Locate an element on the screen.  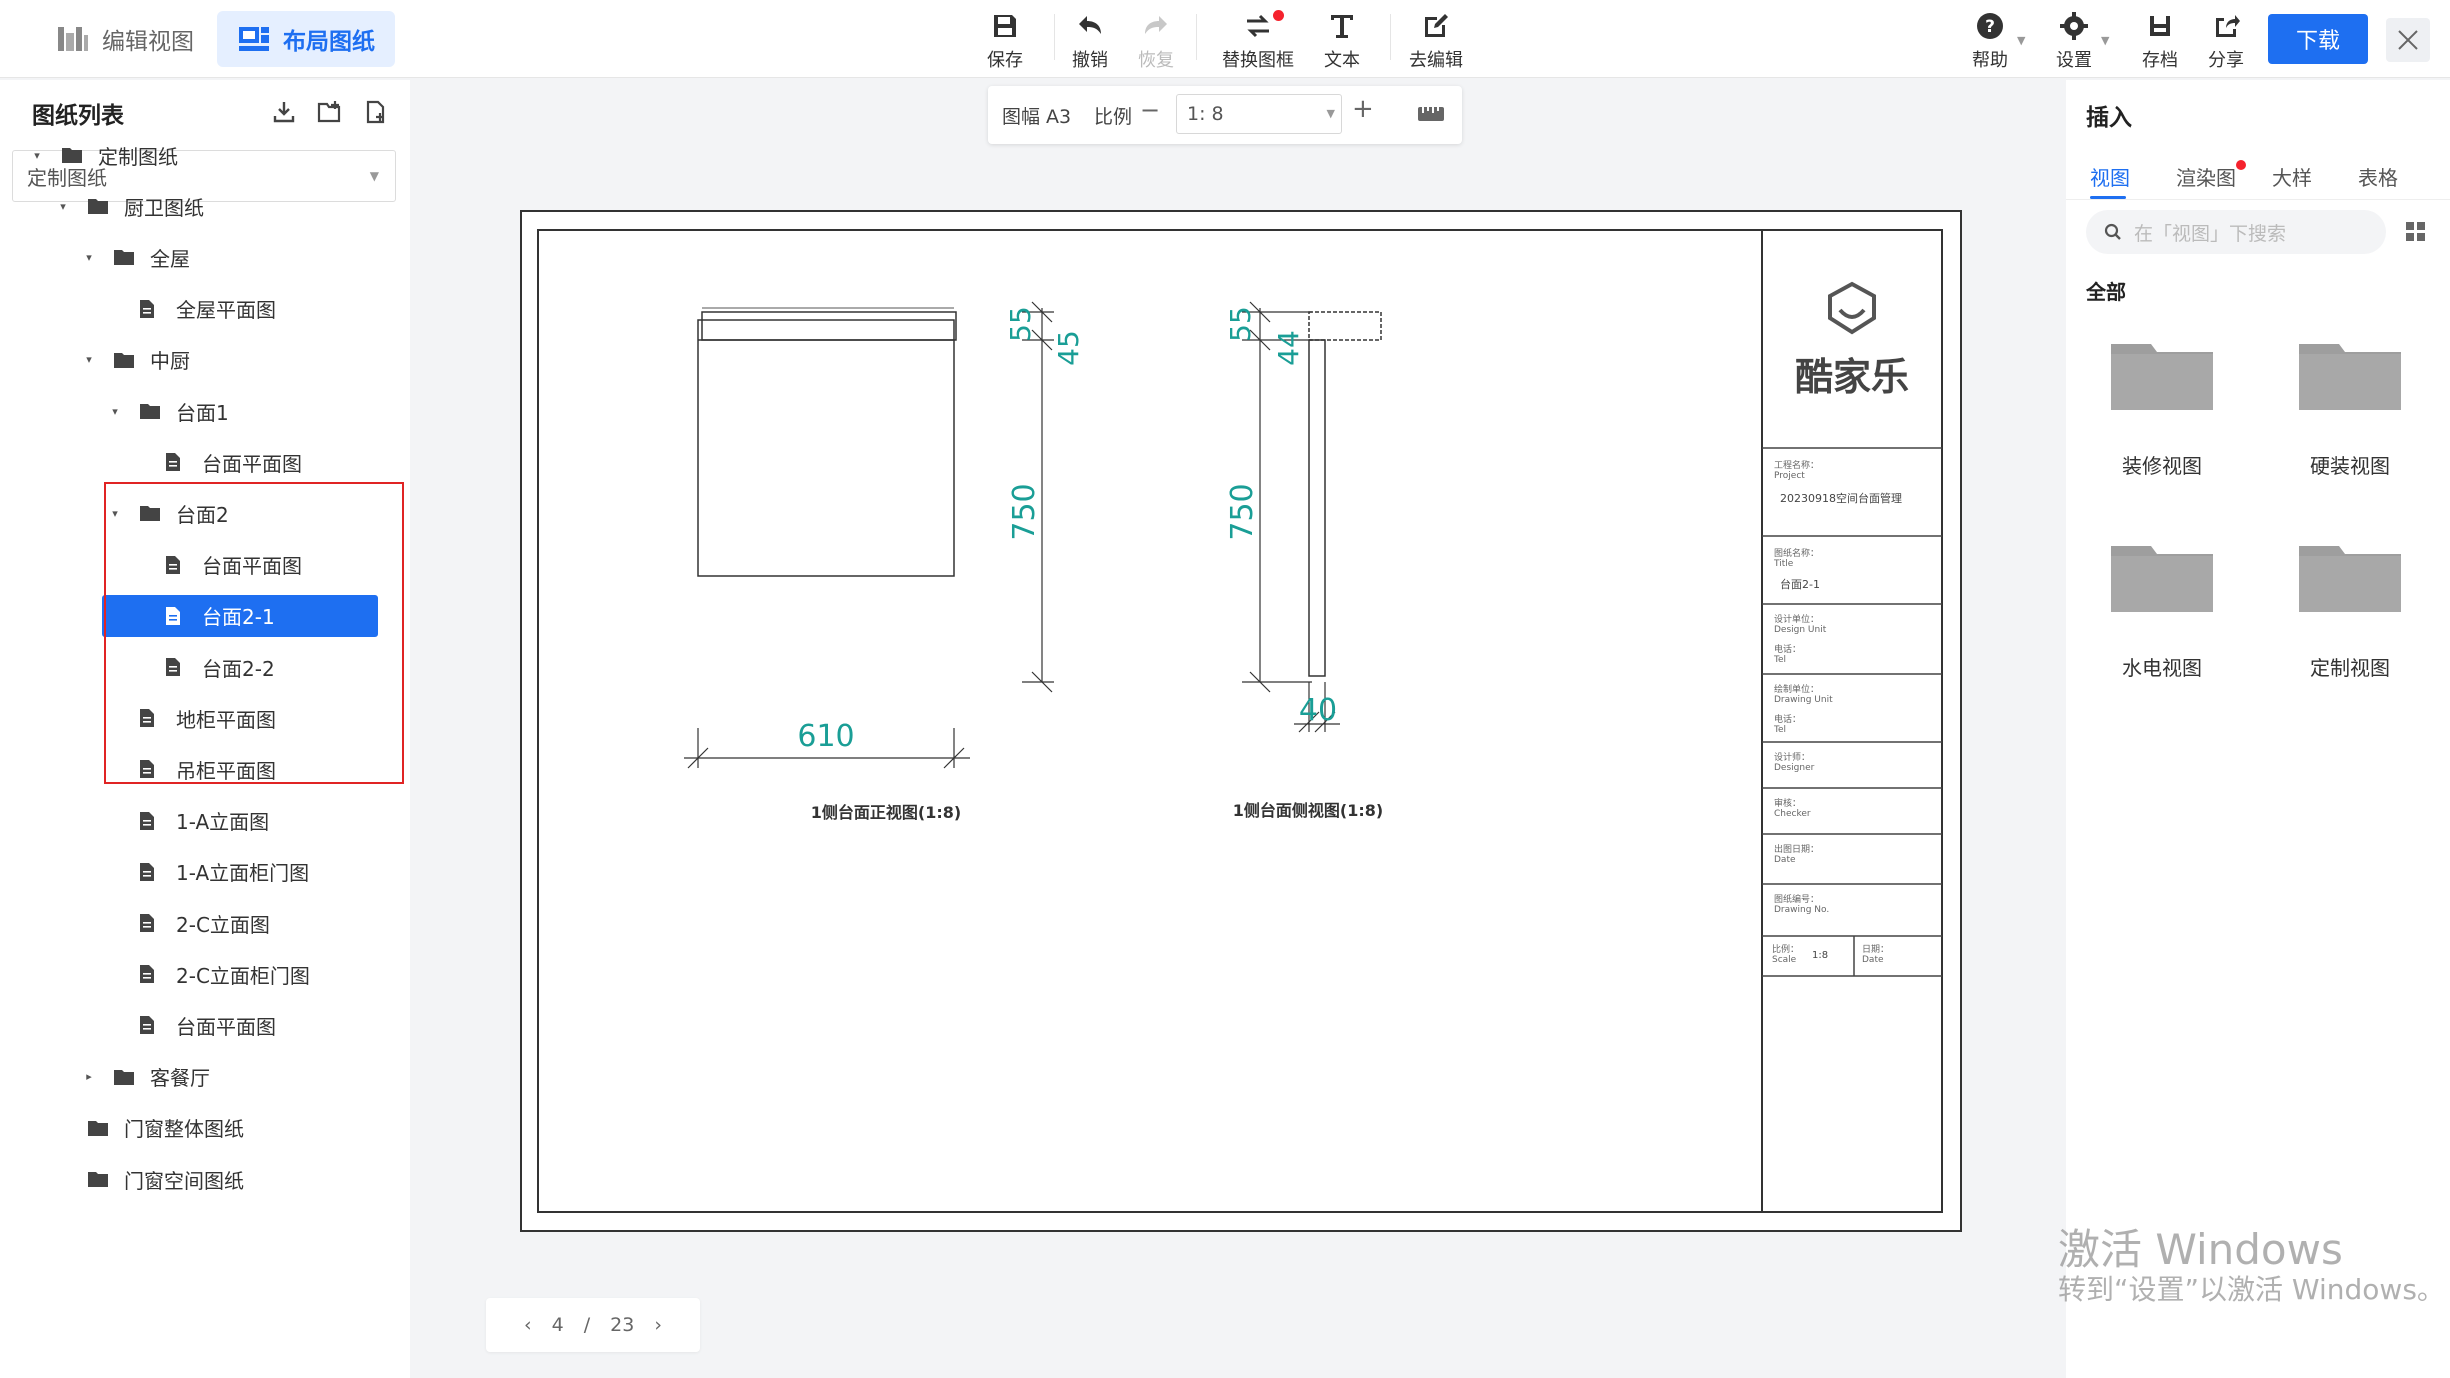
tree-folder: ▾ 台面2 is located at coordinates (168, 513).